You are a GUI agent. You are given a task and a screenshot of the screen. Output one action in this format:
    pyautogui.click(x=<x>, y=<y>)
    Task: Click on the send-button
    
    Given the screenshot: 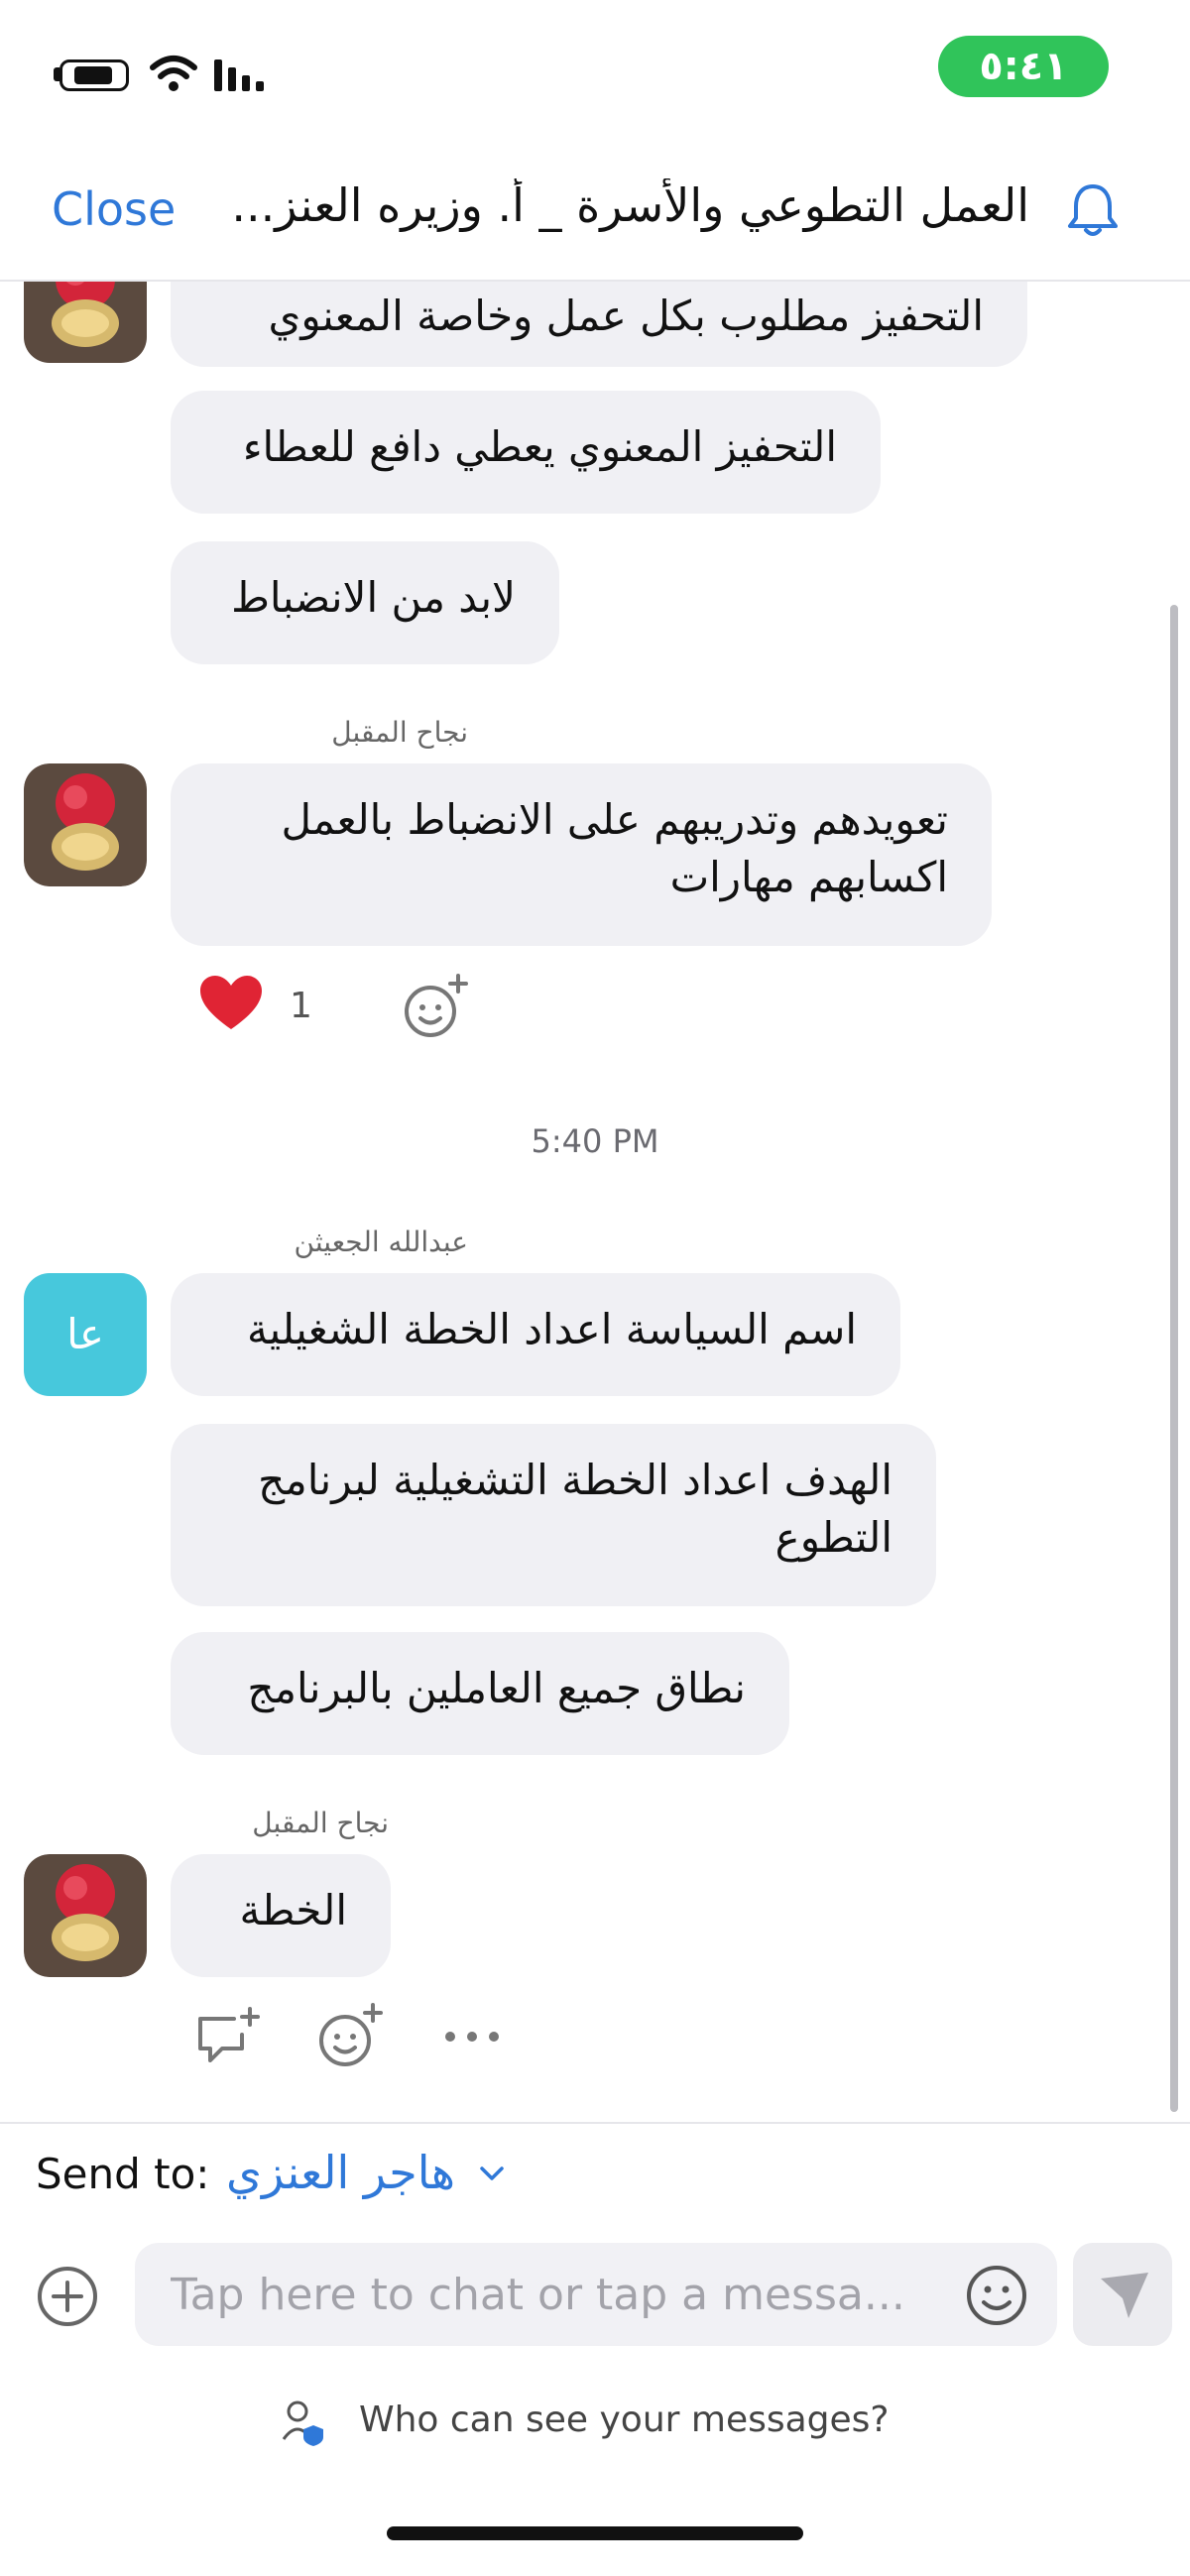 What is the action you would take?
    pyautogui.click(x=1122, y=2294)
    